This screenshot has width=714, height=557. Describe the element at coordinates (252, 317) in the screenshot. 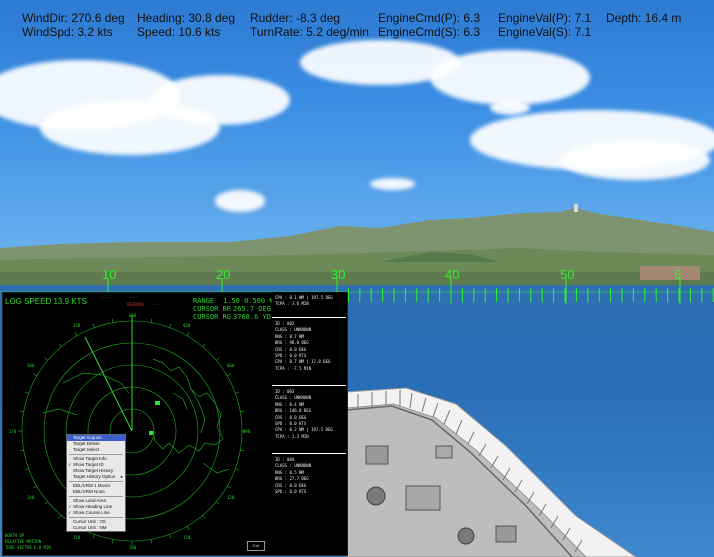

I see `cursor-range-value: 3768.6 YD` at that location.